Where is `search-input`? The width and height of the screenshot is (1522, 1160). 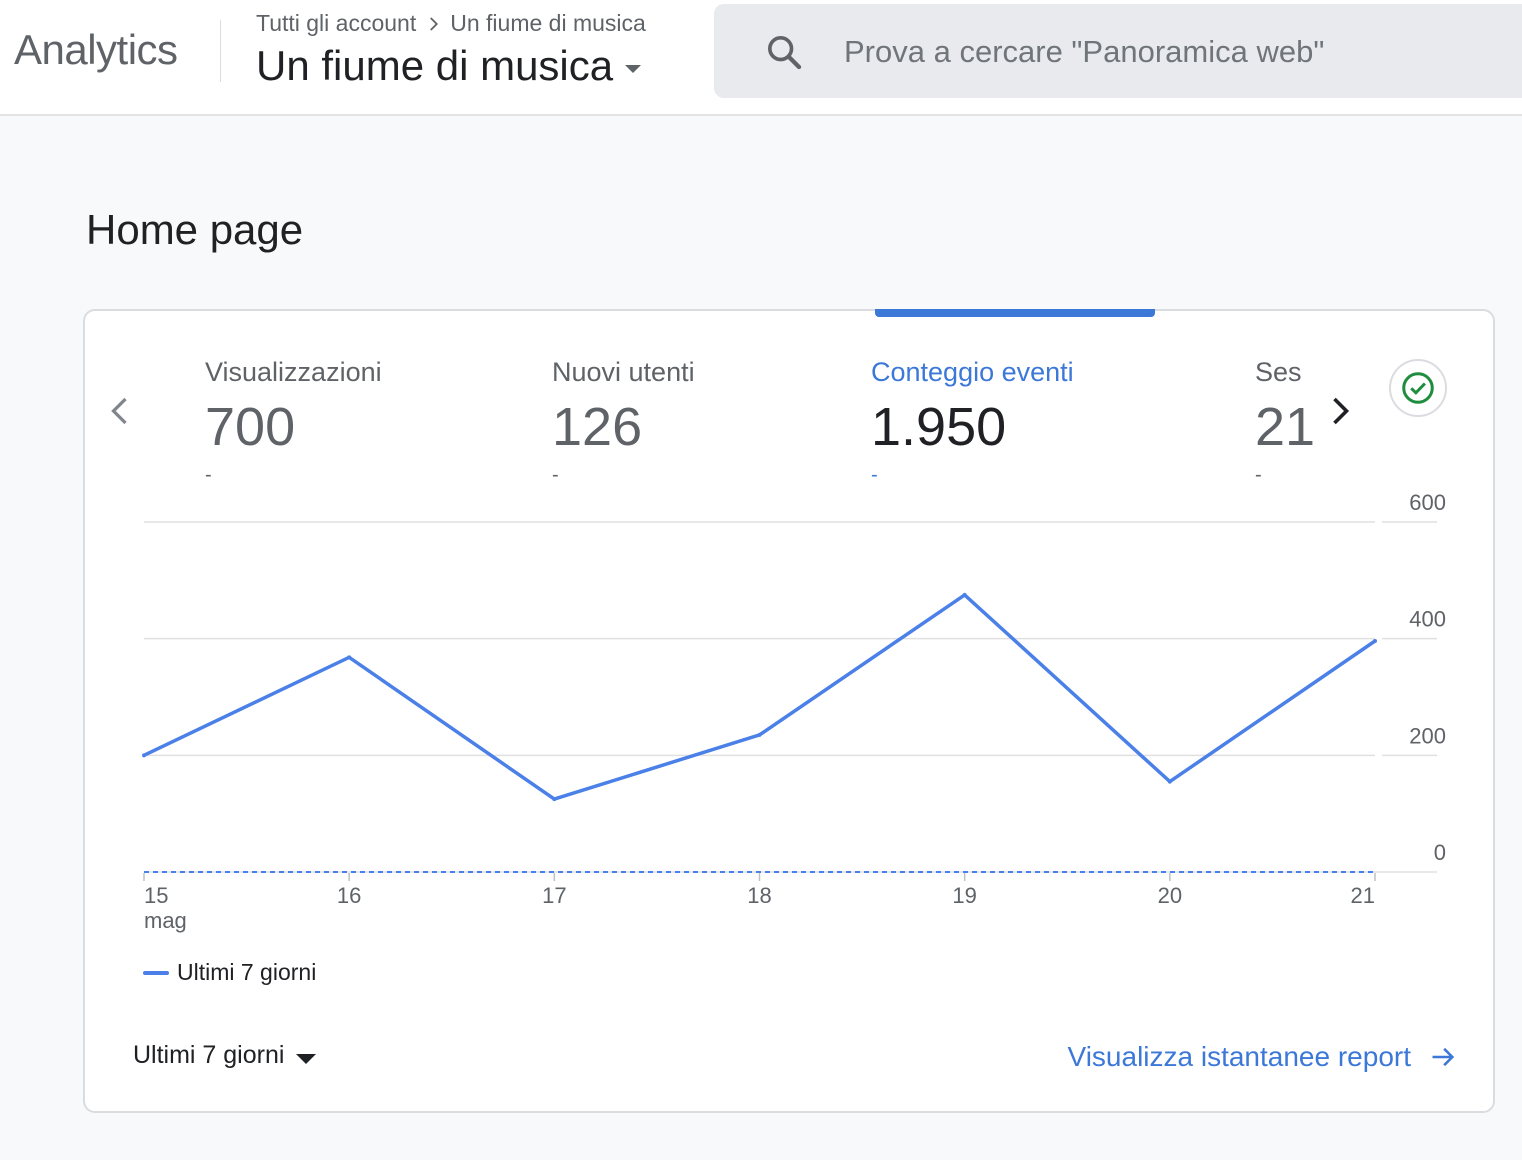 search-input is located at coordinates (1174, 52).